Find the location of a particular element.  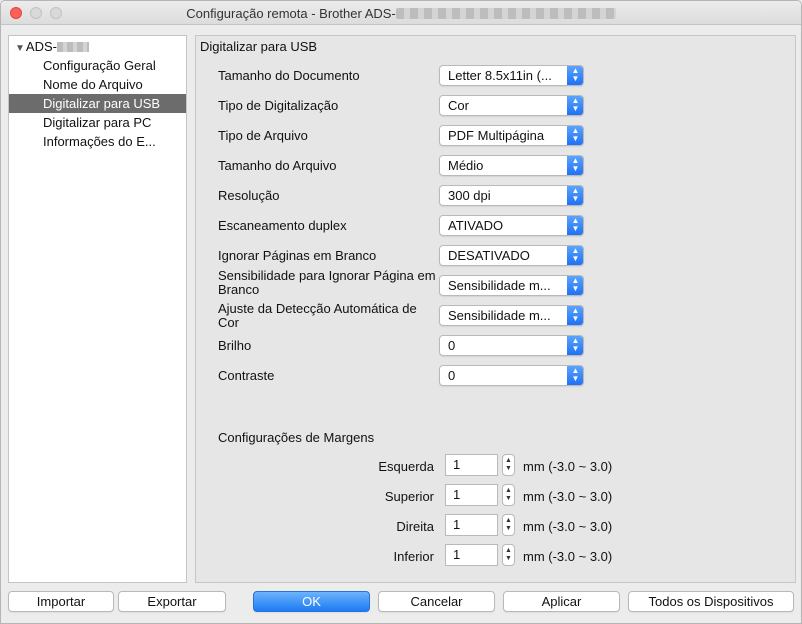

margin-bottom-range: mm (-3.0 ~ 3.0) is located at coordinates (568, 556).